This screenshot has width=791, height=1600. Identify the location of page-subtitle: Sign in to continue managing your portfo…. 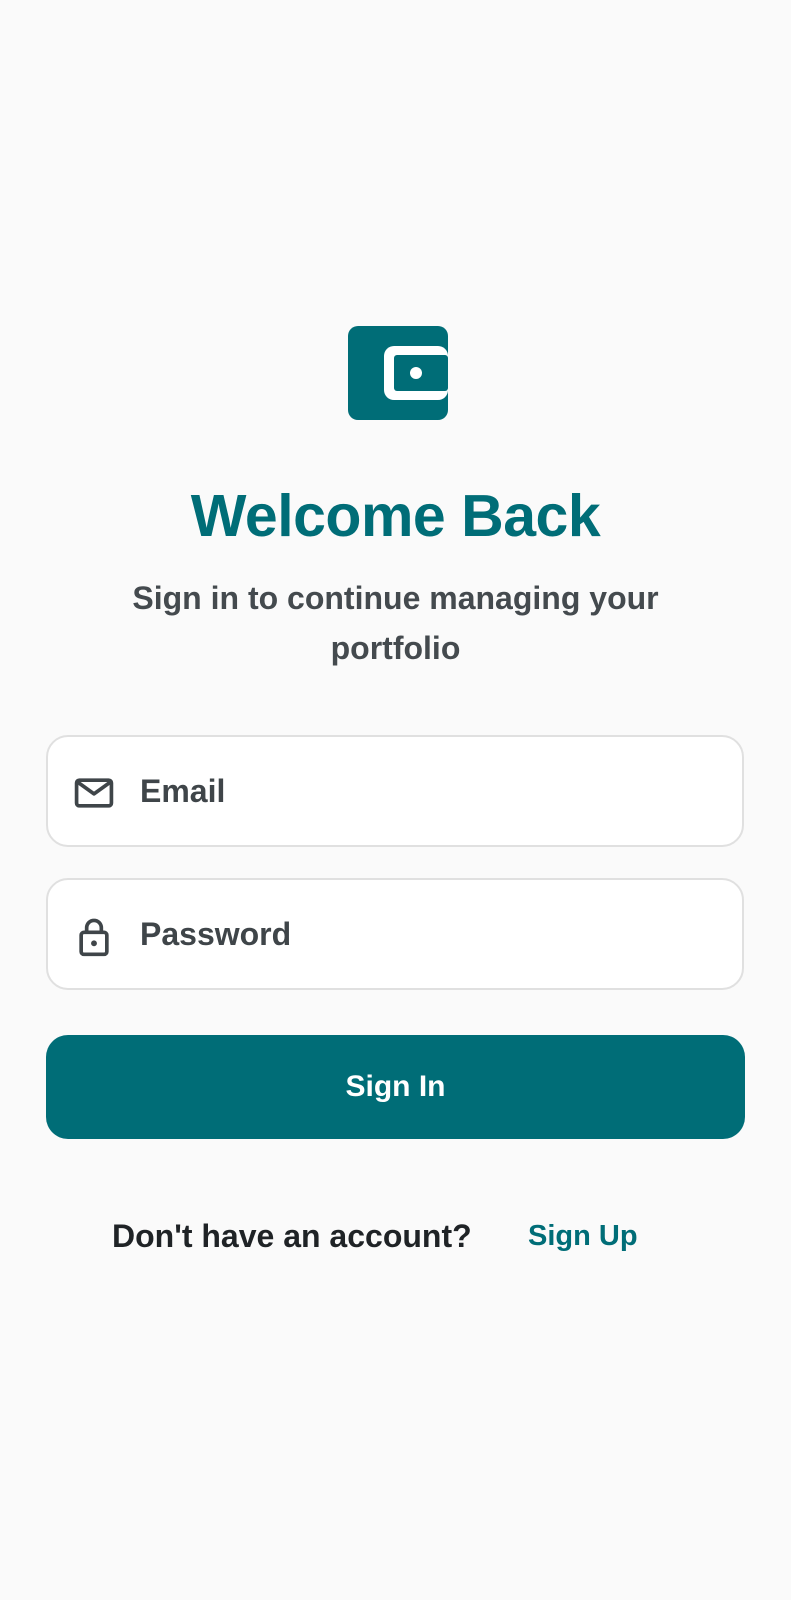
(395, 623).